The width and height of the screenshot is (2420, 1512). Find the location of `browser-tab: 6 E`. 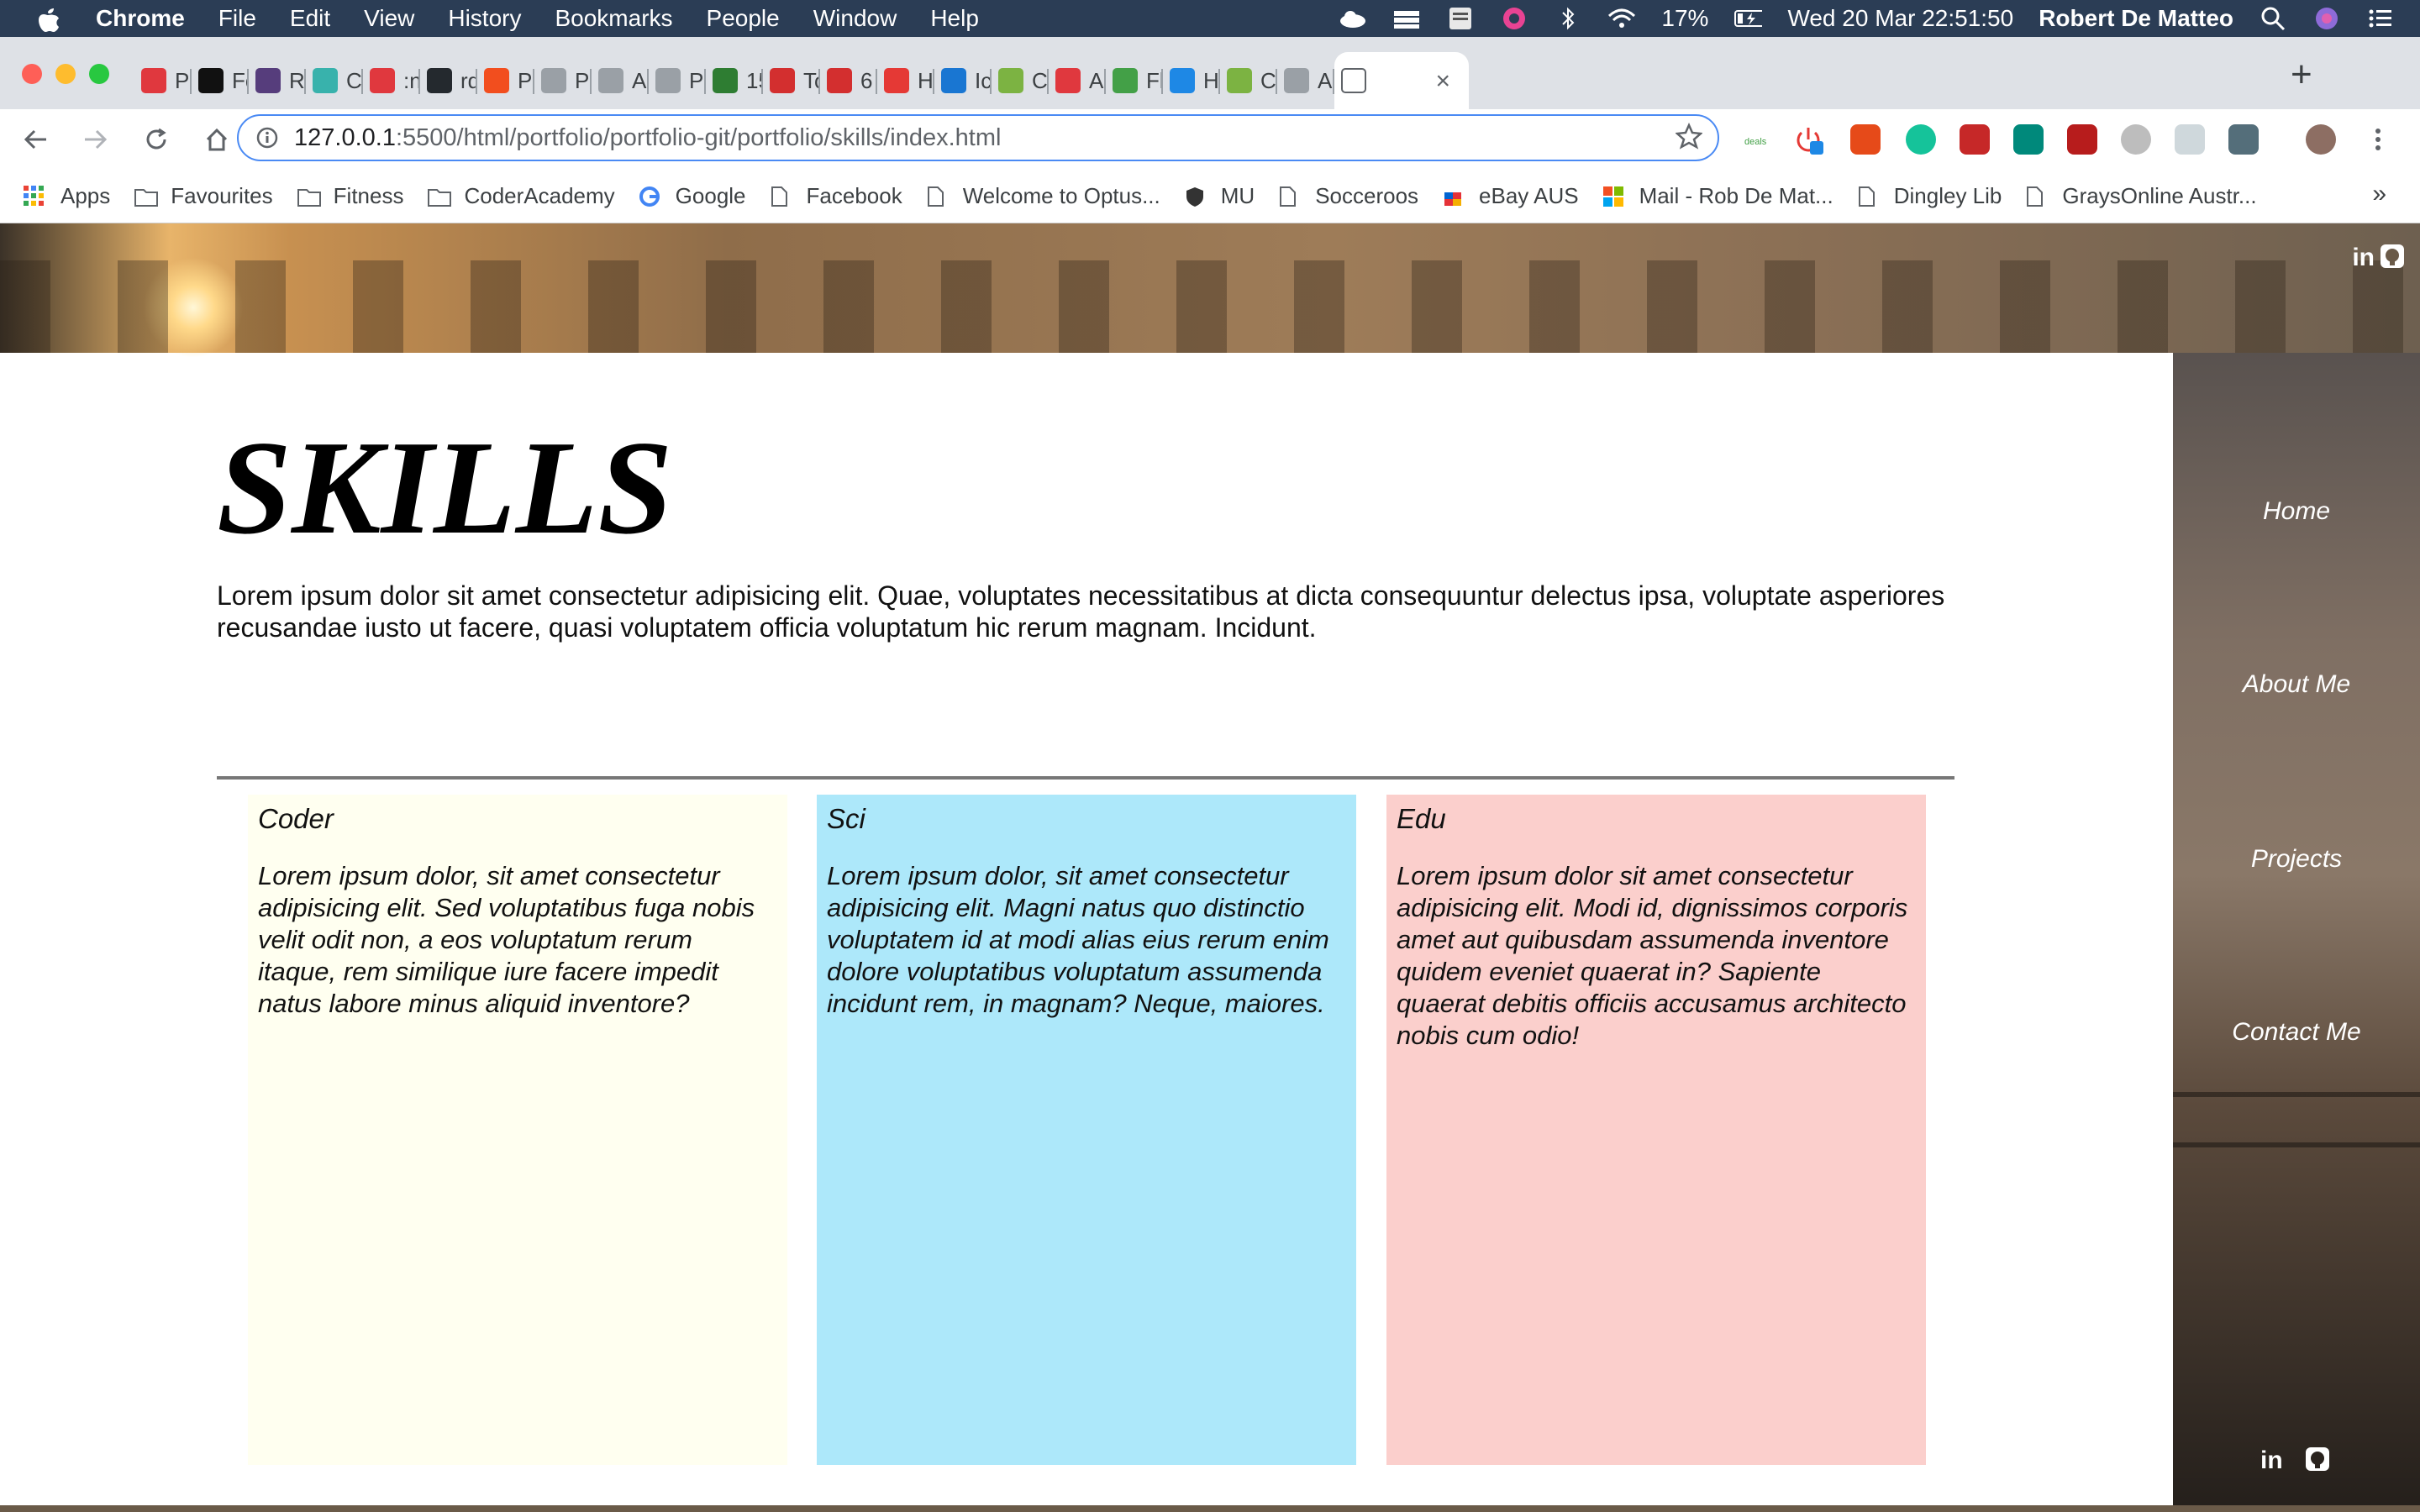

browser-tab: 6 E is located at coordinates (848, 80).